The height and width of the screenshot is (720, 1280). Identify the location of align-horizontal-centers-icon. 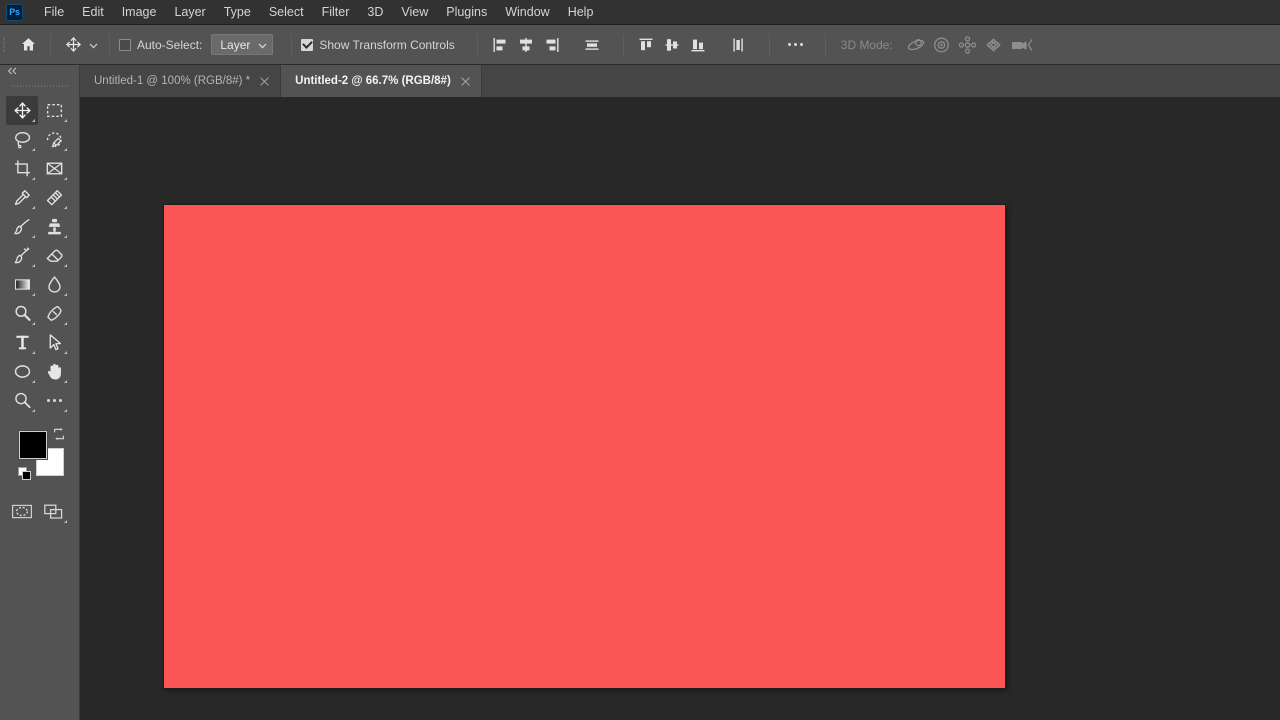
(526, 45).